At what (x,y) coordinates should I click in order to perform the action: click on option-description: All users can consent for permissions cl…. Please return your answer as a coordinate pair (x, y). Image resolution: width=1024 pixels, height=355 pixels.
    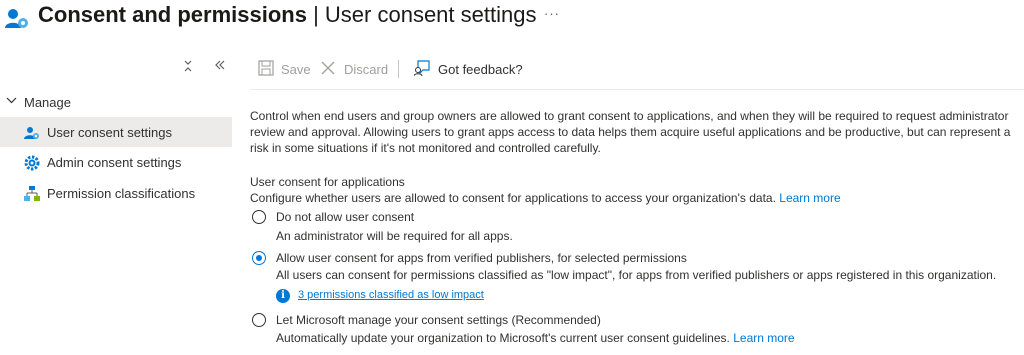
    Looking at the image, I should click on (636, 275).